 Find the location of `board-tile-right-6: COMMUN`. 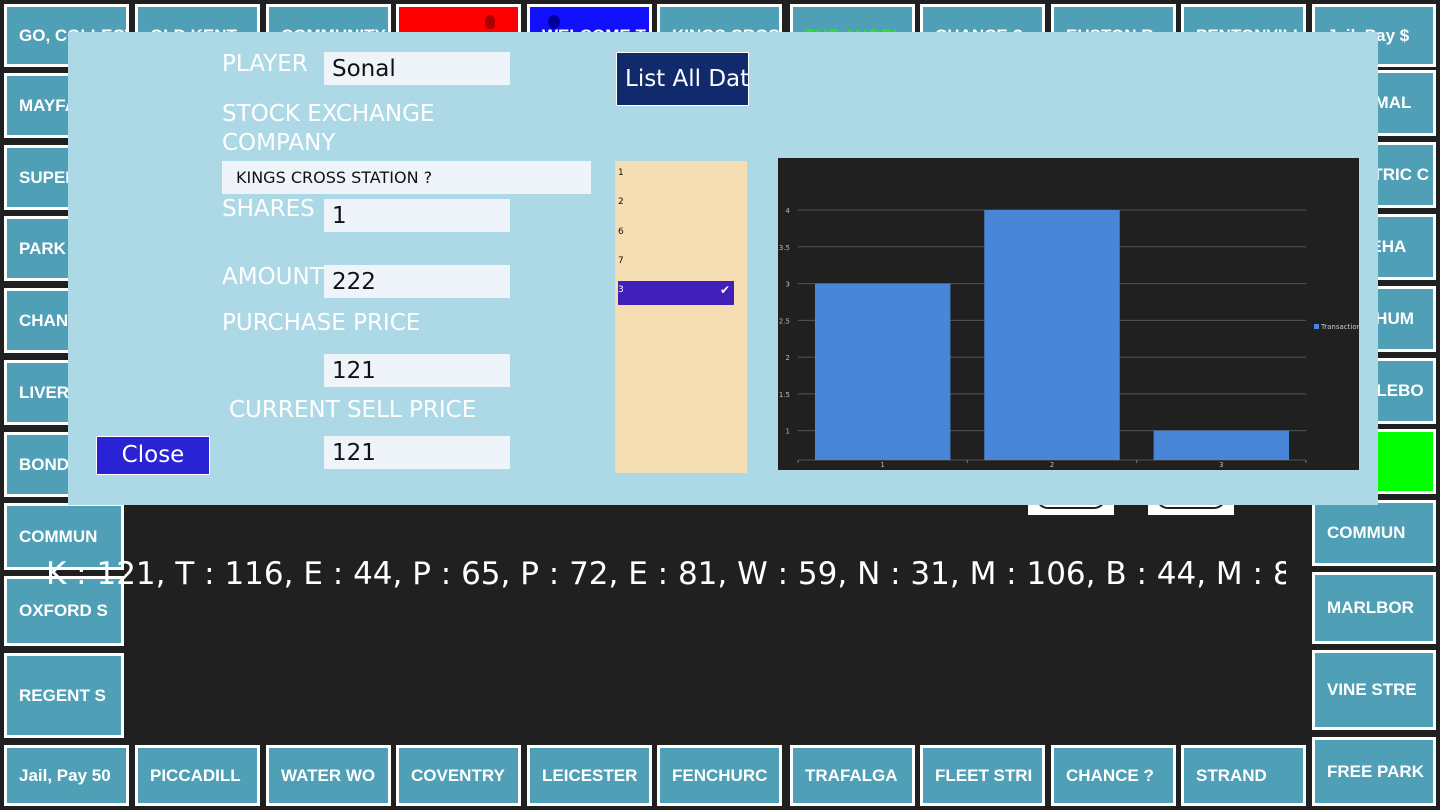

board-tile-right-6: COMMUN is located at coordinates (1374, 533).